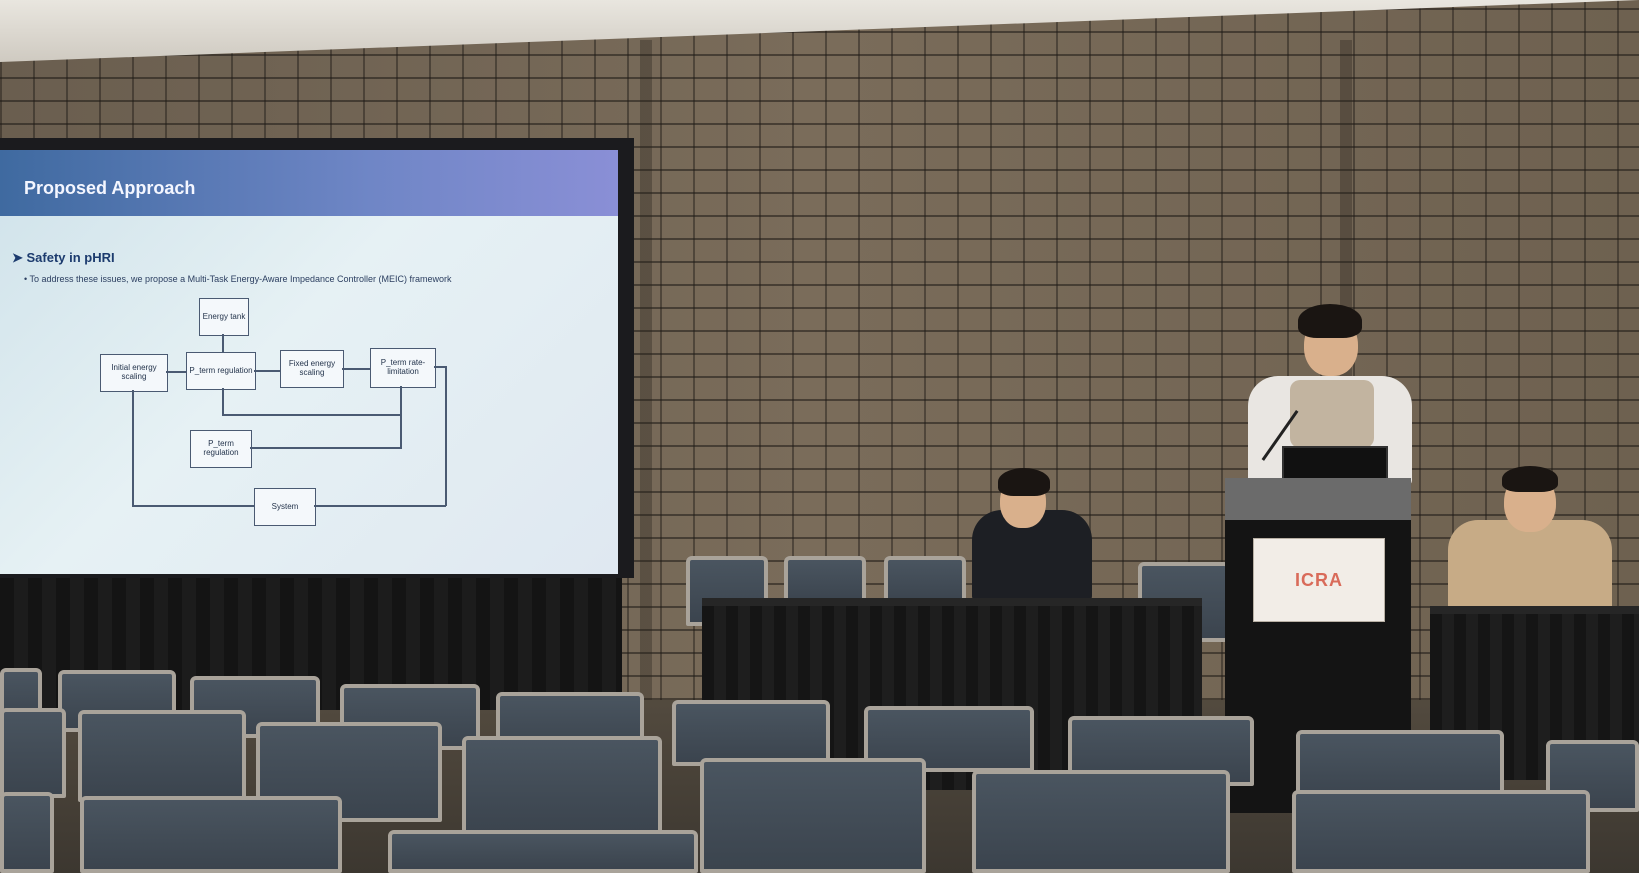 This screenshot has width=1639, height=873. Describe the element at coordinates (285, 507) in the screenshot. I see `diagram-system: System` at that location.